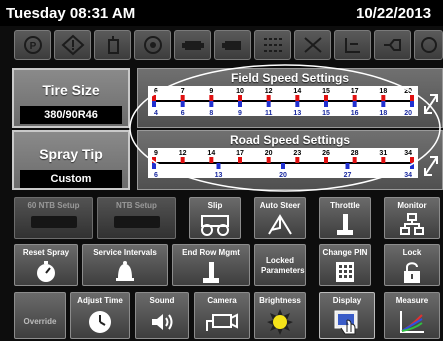  Describe the element at coordinates (412, 300) in the screenshot. I see `measure-label: Measure` at that location.